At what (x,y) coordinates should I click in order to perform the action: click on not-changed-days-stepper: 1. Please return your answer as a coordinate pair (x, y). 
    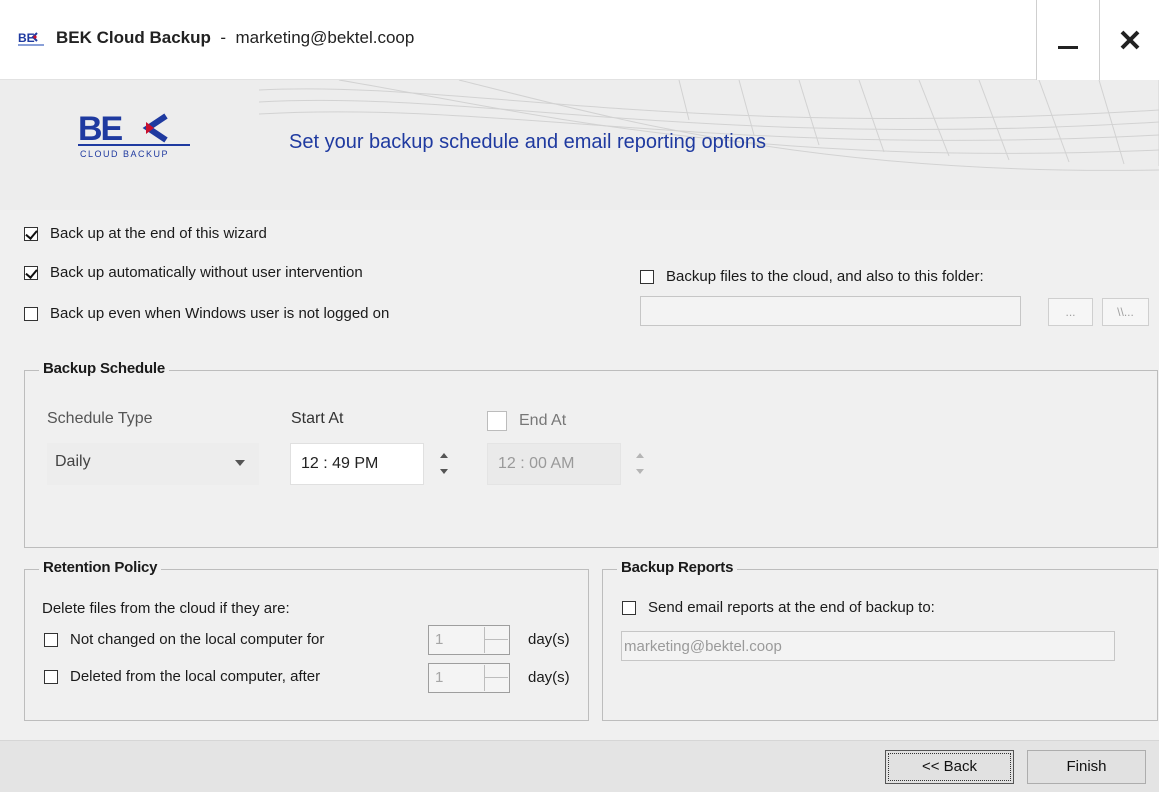
    Looking at the image, I should click on (469, 640).